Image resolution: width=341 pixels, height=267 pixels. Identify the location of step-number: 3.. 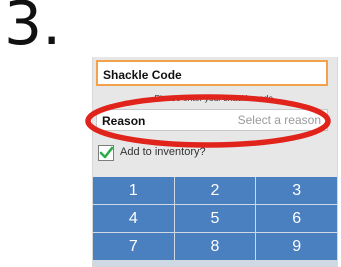
(33, 29).